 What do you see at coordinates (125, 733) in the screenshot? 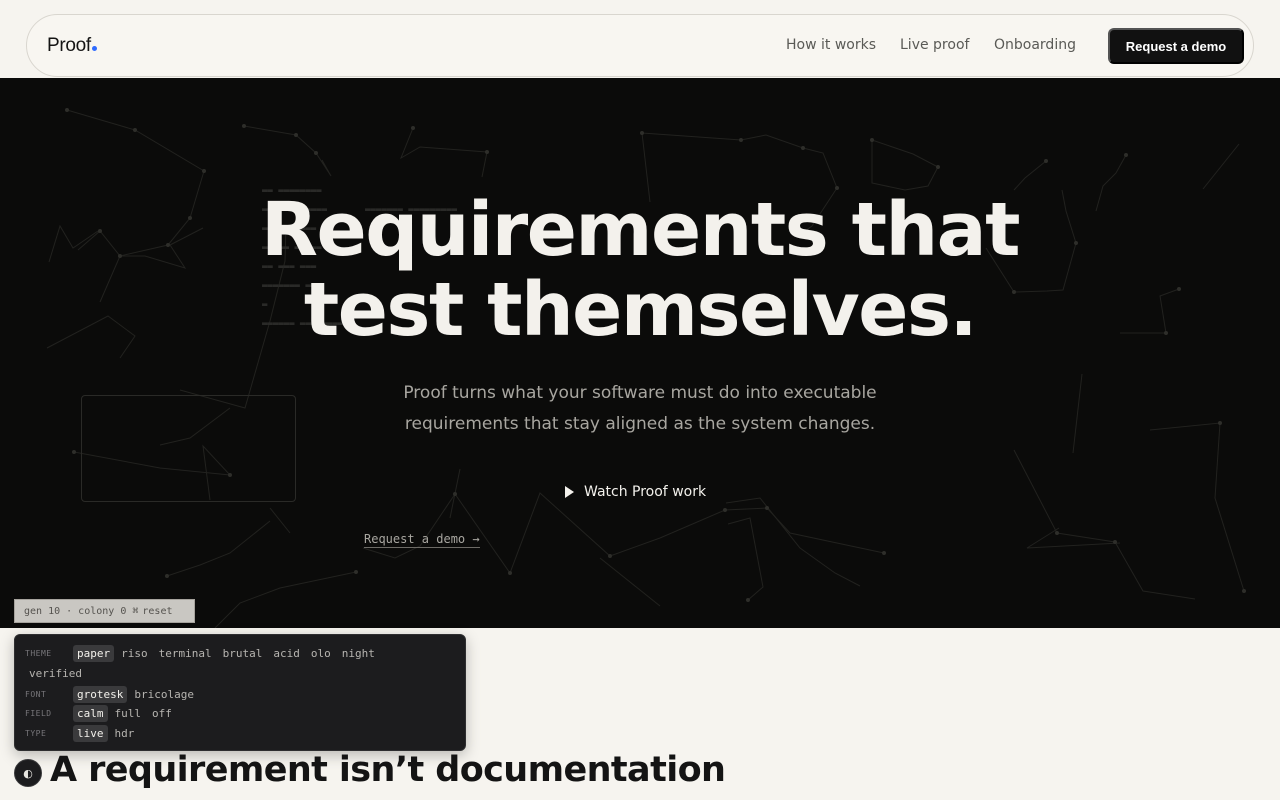
I see `type-option-hdr: hdr` at bounding box center [125, 733].